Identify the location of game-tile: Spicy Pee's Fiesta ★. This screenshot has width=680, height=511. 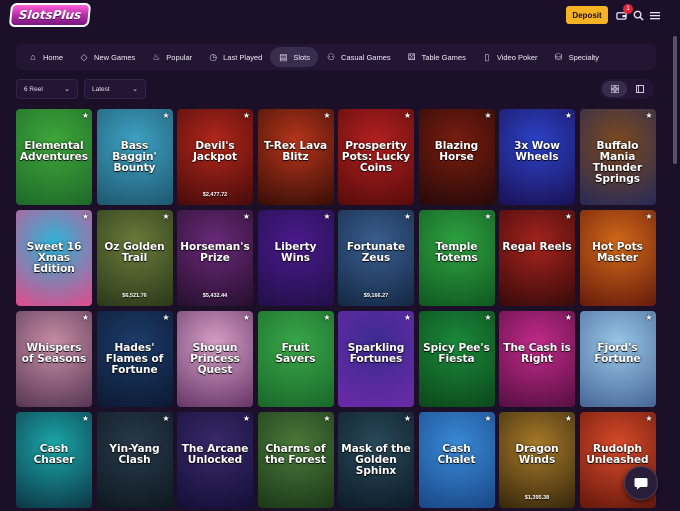
(456, 359).